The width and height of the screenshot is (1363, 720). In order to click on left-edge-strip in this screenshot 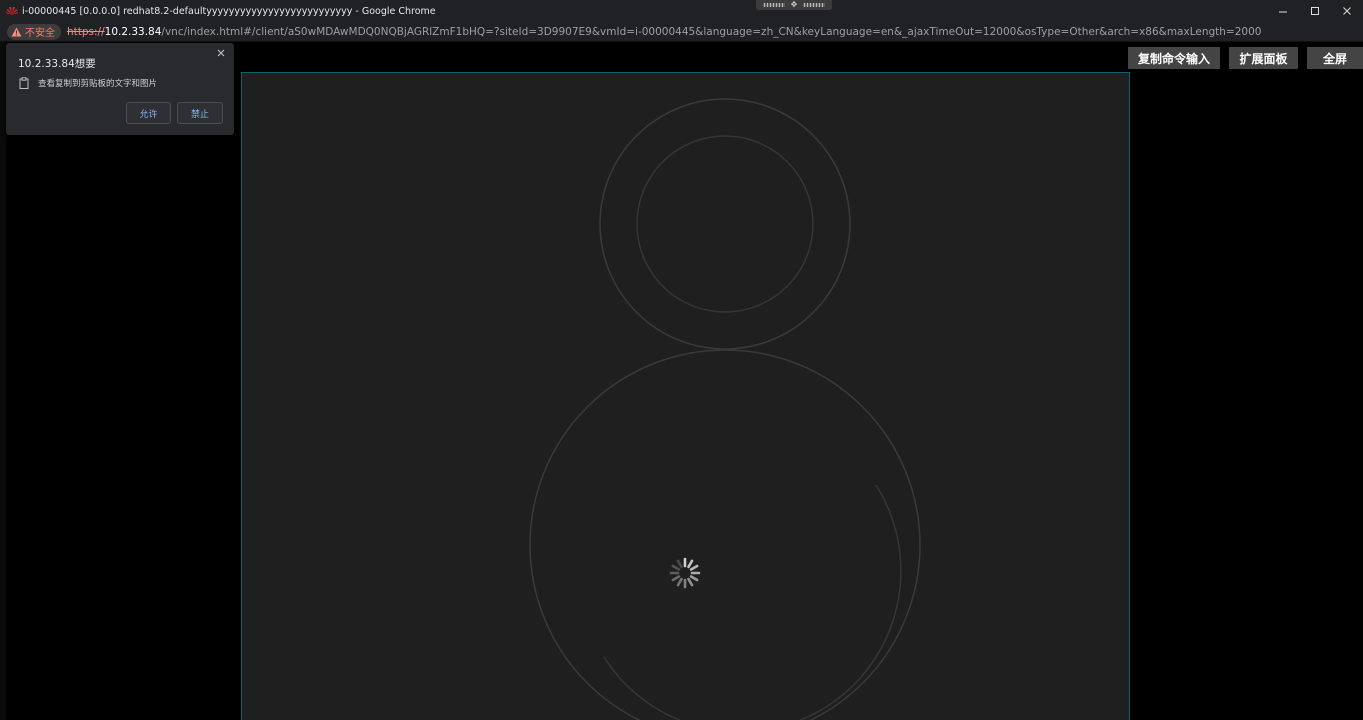, I will do `click(3, 381)`.